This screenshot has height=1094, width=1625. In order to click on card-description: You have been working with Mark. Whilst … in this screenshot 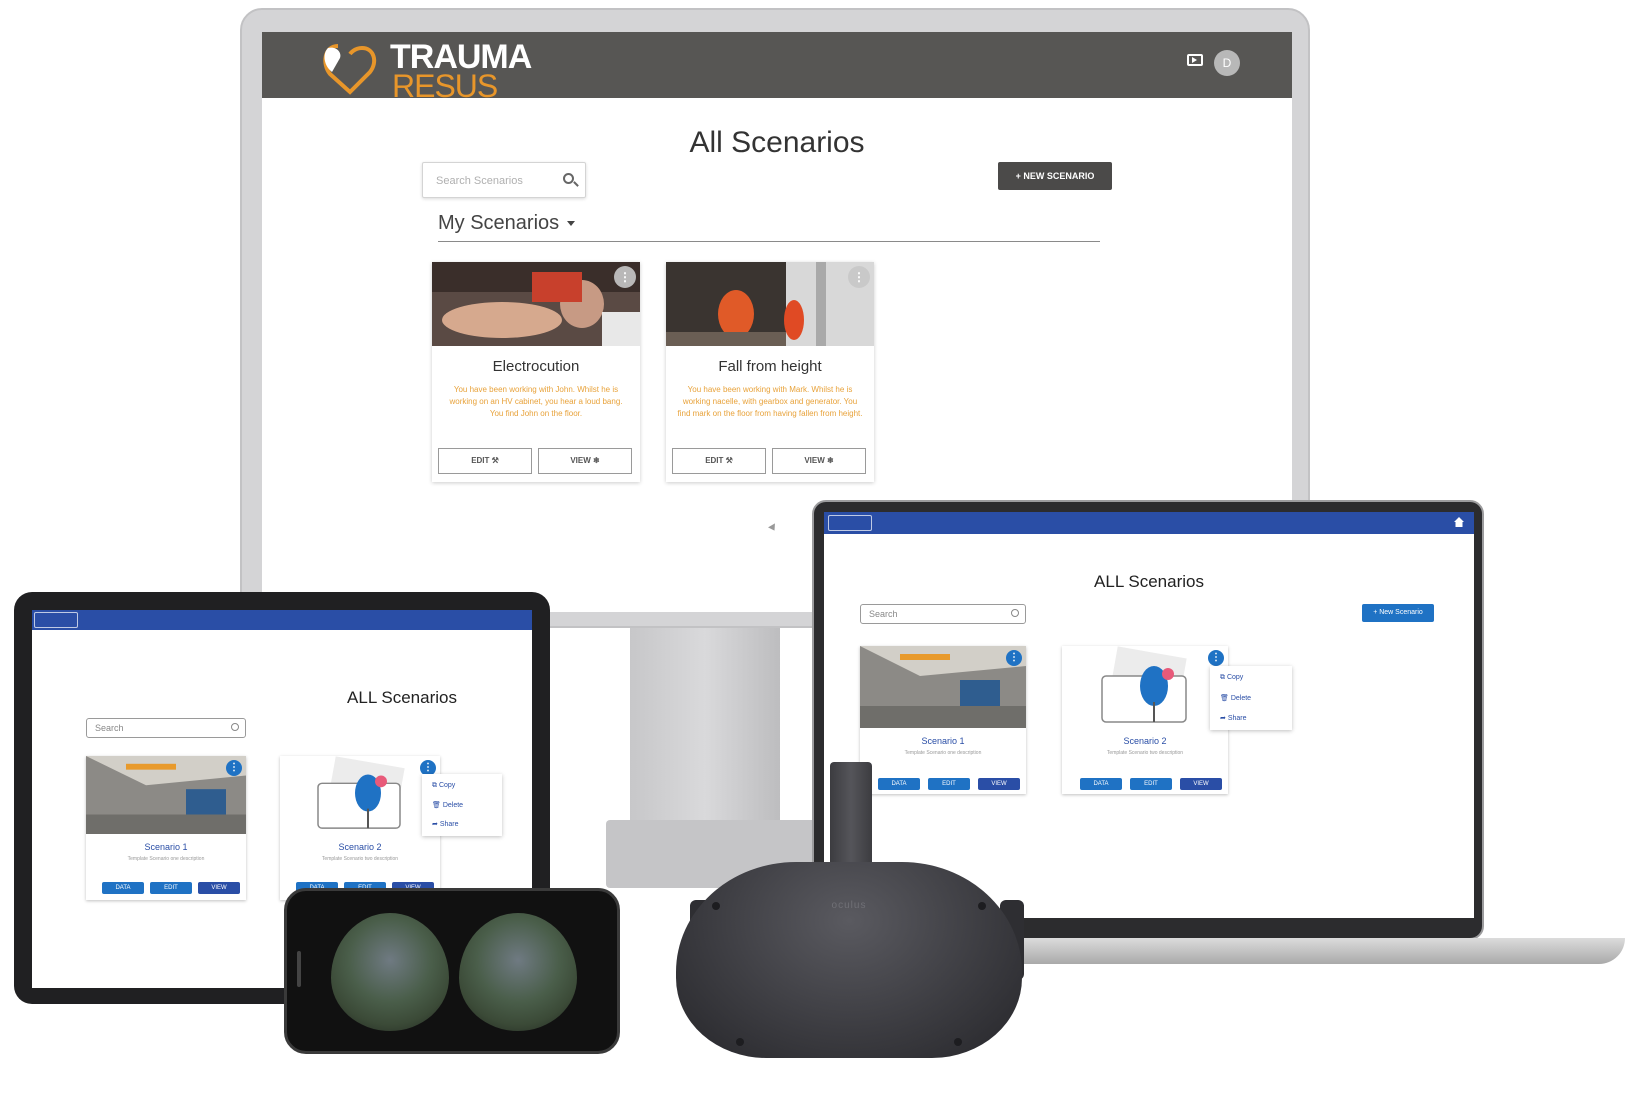, I will do `click(770, 401)`.